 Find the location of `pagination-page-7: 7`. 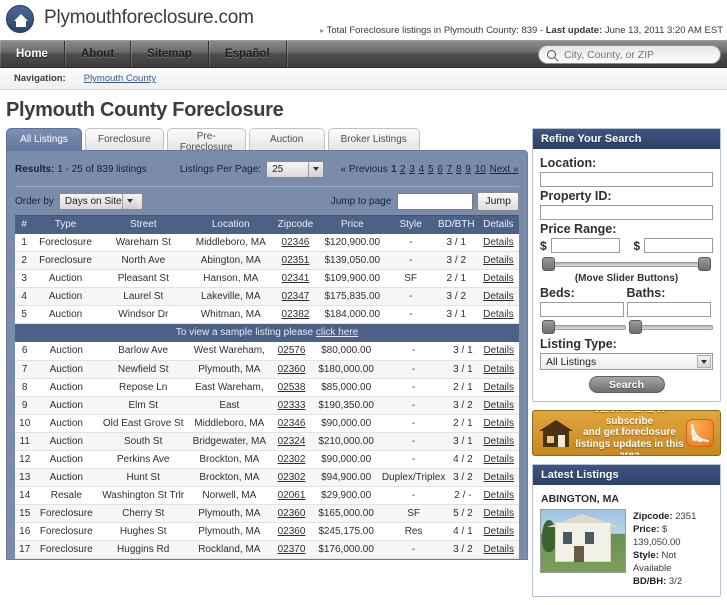

pagination-page-7: 7 is located at coordinates (450, 169).